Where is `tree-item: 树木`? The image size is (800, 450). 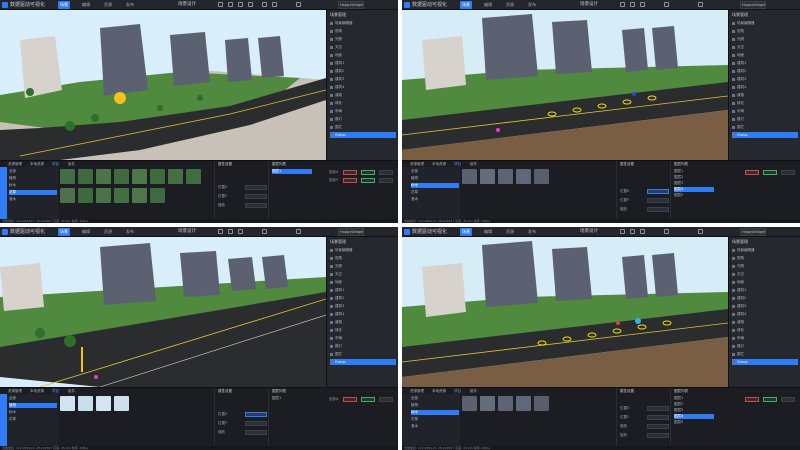
tree-item: 树木 is located at coordinates (33, 185).